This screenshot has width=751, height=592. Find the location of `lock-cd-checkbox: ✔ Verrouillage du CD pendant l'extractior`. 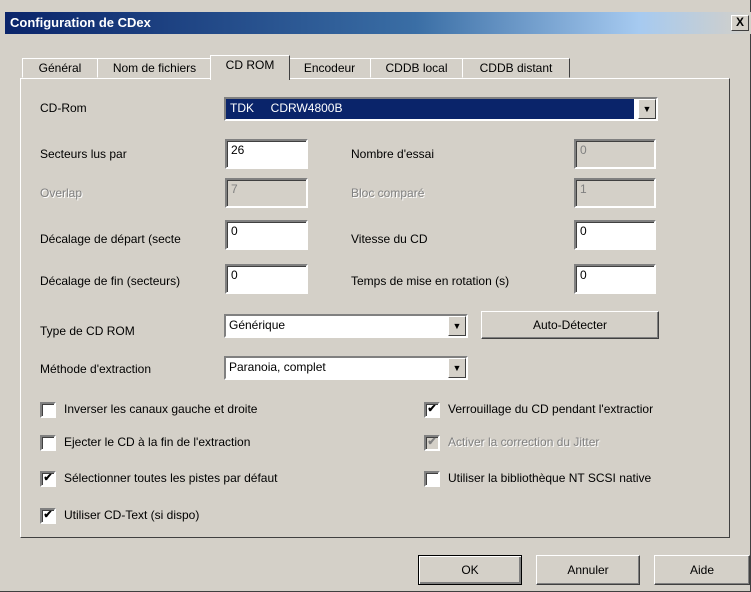

lock-cd-checkbox: ✔ Verrouillage du CD pendant l'extractior is located at coordinates (538, 410).